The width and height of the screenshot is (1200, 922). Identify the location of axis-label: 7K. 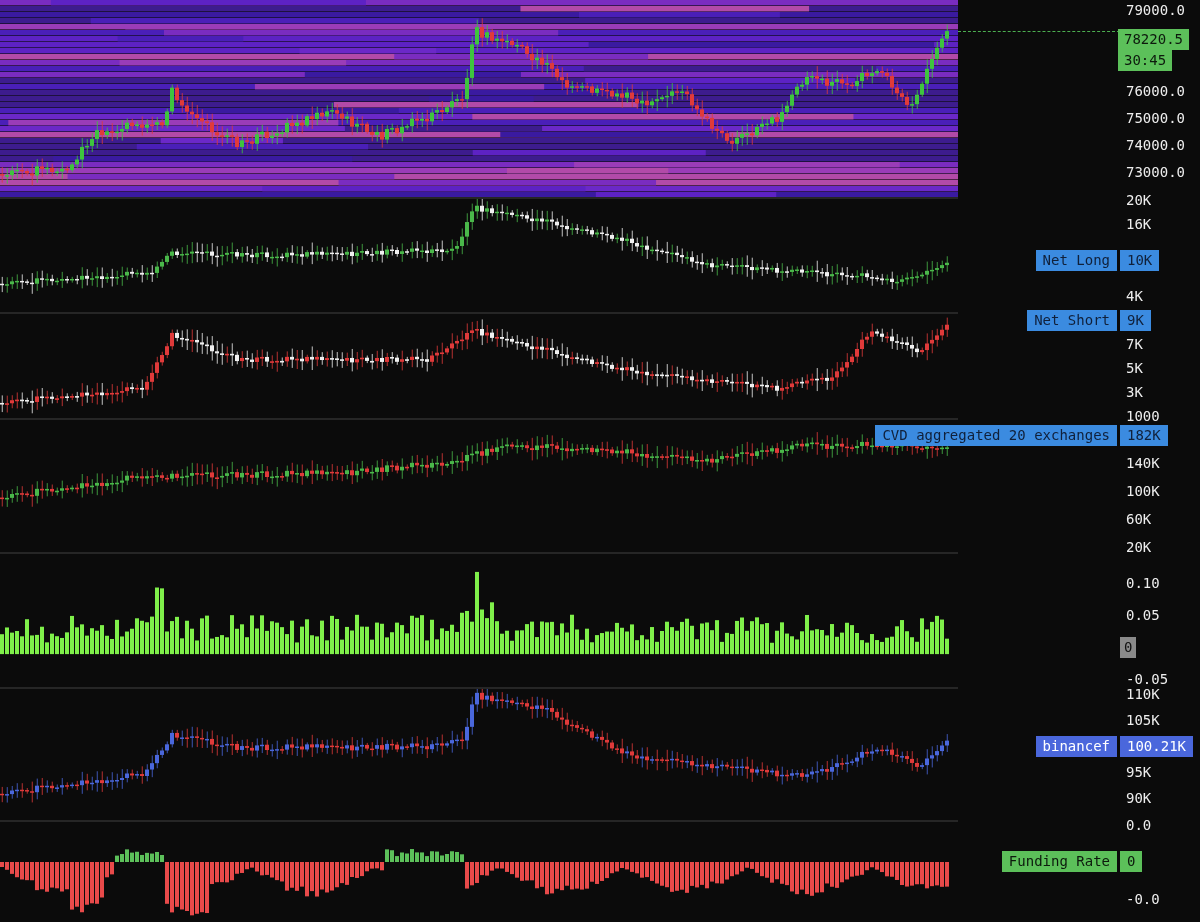
(1134, 344).